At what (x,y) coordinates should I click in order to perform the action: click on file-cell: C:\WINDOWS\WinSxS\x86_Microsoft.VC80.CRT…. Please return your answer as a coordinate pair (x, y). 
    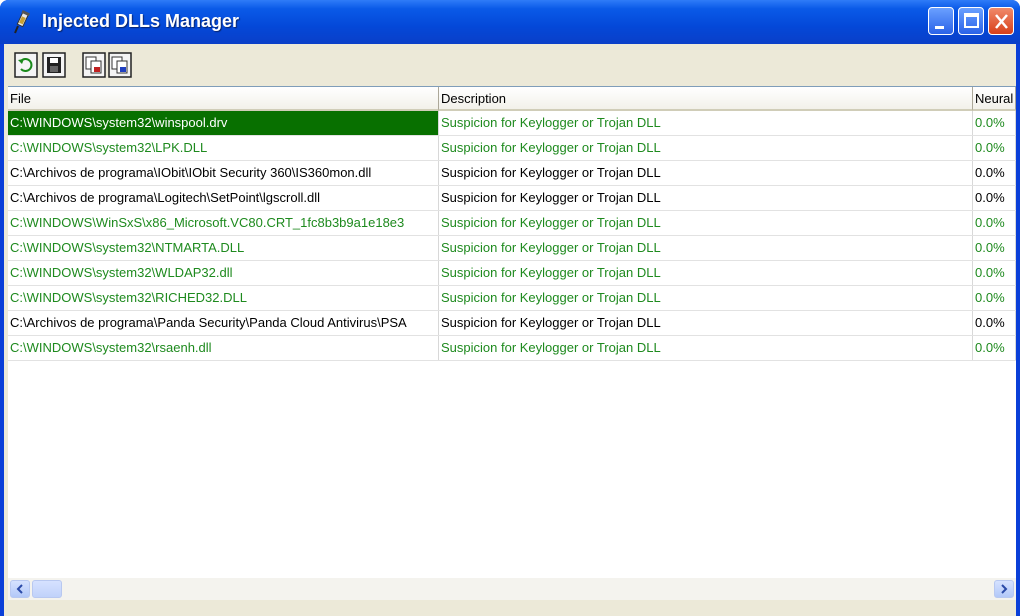
    Looking at the image, I should click on (223, 223).